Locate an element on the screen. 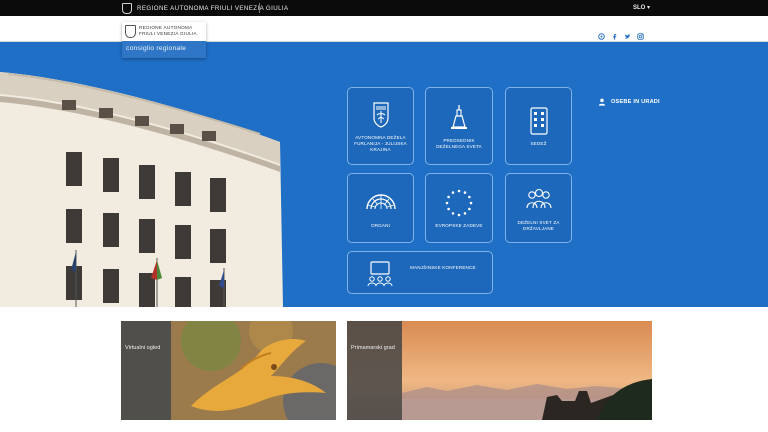  tile-label: Organi is located at coordinates (380, 225).